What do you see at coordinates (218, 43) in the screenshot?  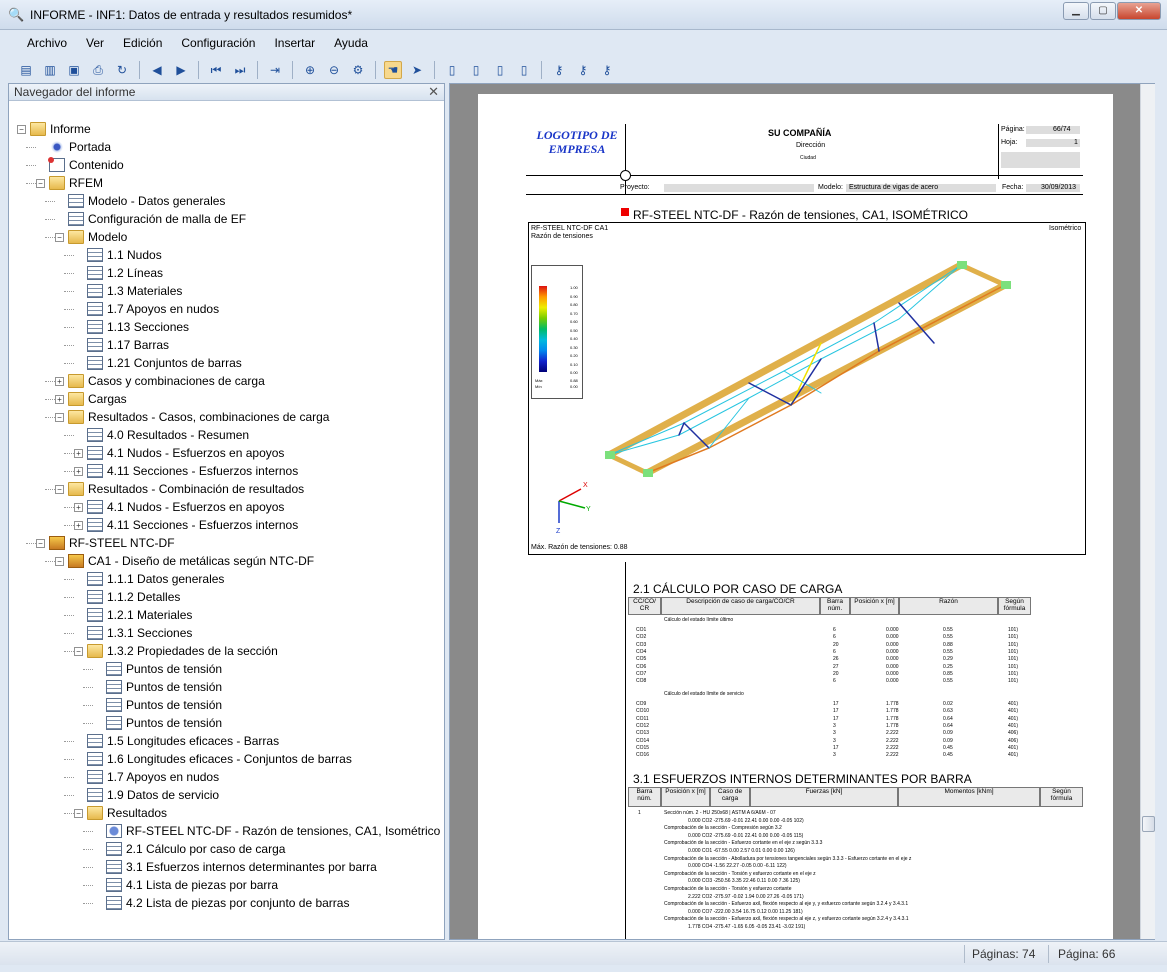 I see `menu-configuracion: Configuración` at bounding box center [218, 43].